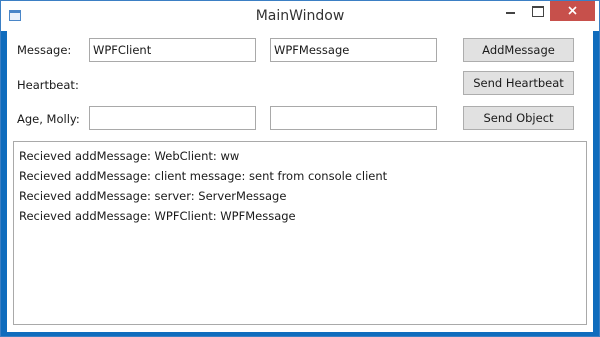  I want to click on maximize-button, so click(537, 11).